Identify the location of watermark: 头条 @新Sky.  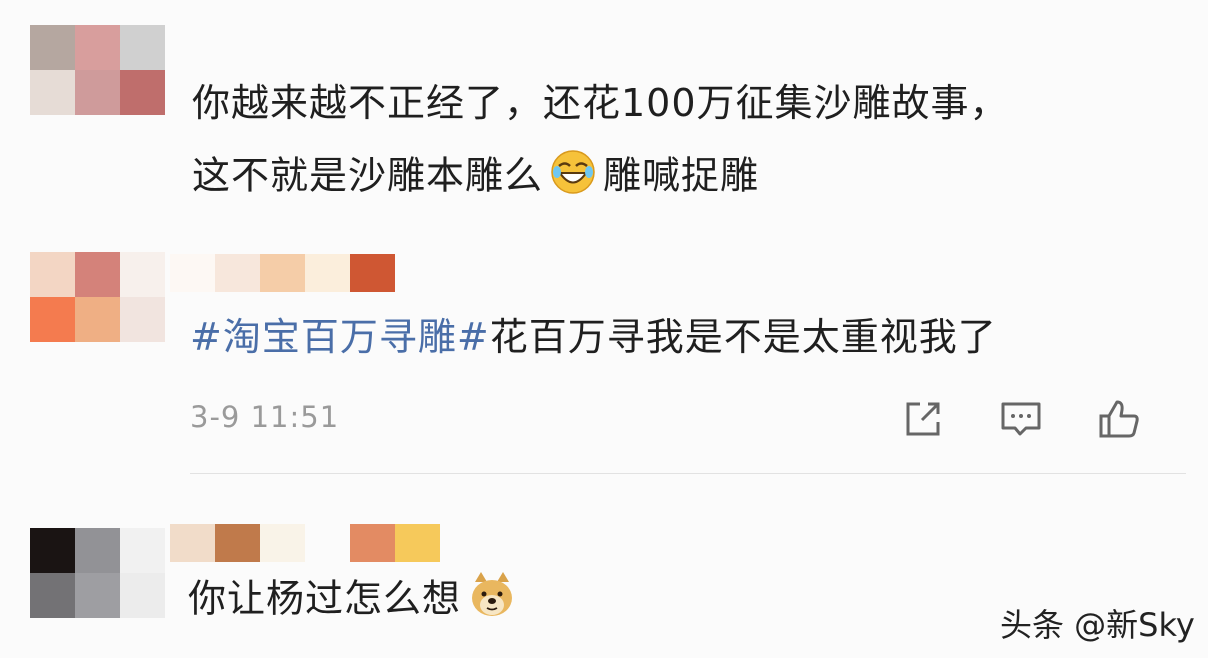
(1097, 625).